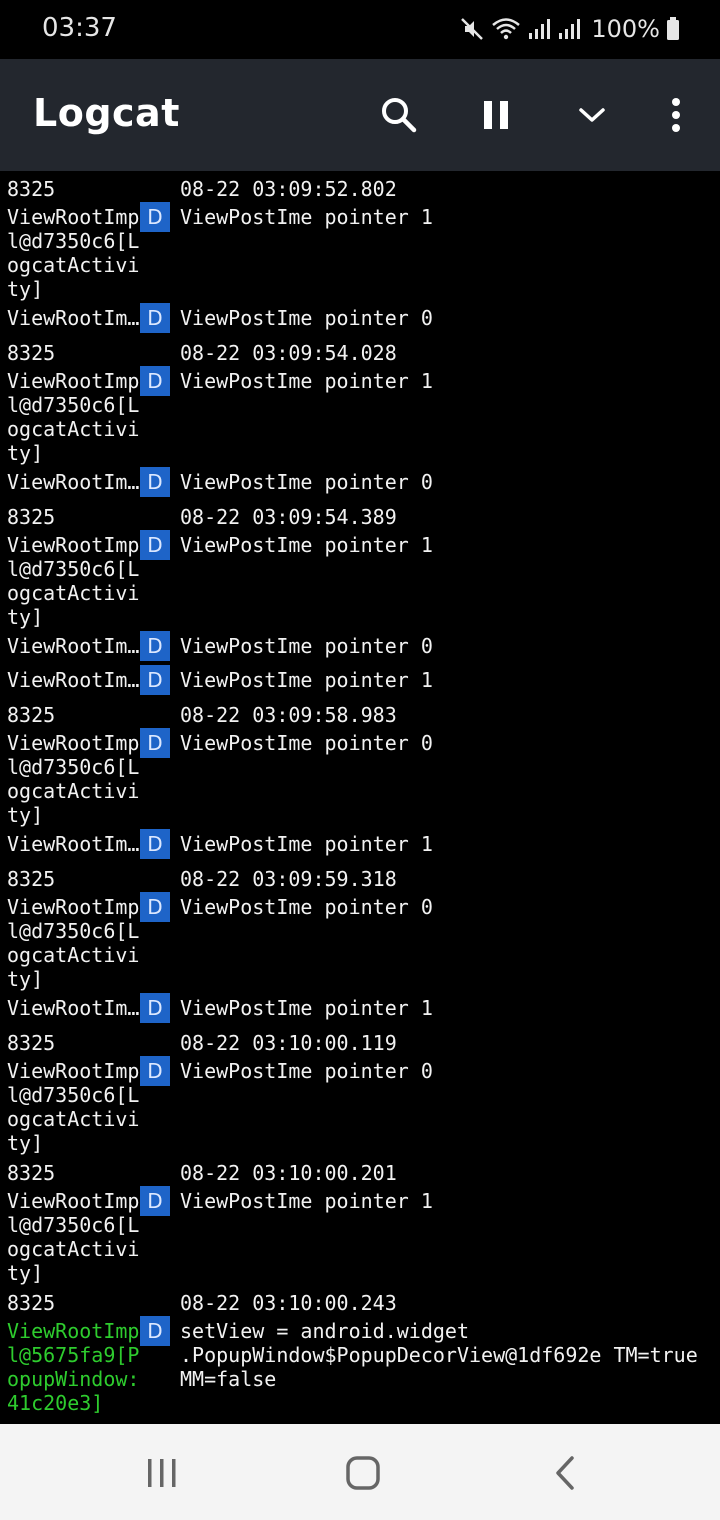 This screenshot has height=1520, width=720. I want to click on battery-percent: 100%, so click(625, 29).